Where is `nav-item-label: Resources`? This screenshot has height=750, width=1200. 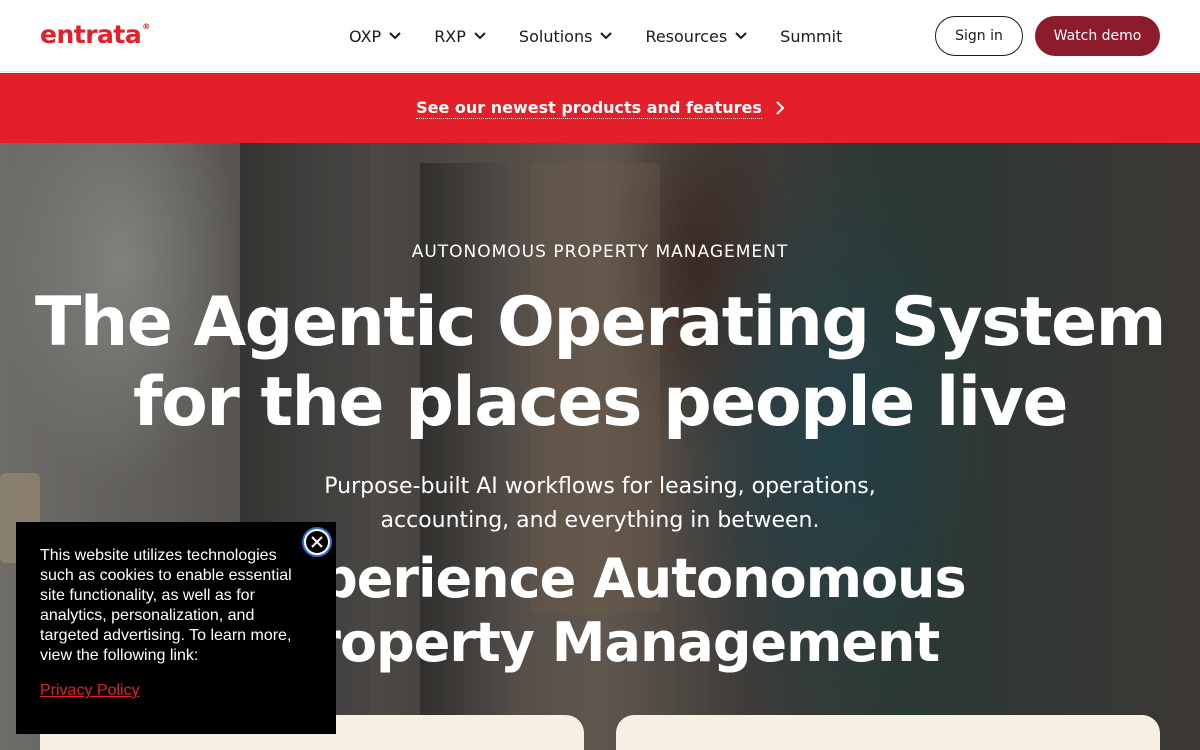 nav-item-label: Resources is located at coordinates (686, 36).